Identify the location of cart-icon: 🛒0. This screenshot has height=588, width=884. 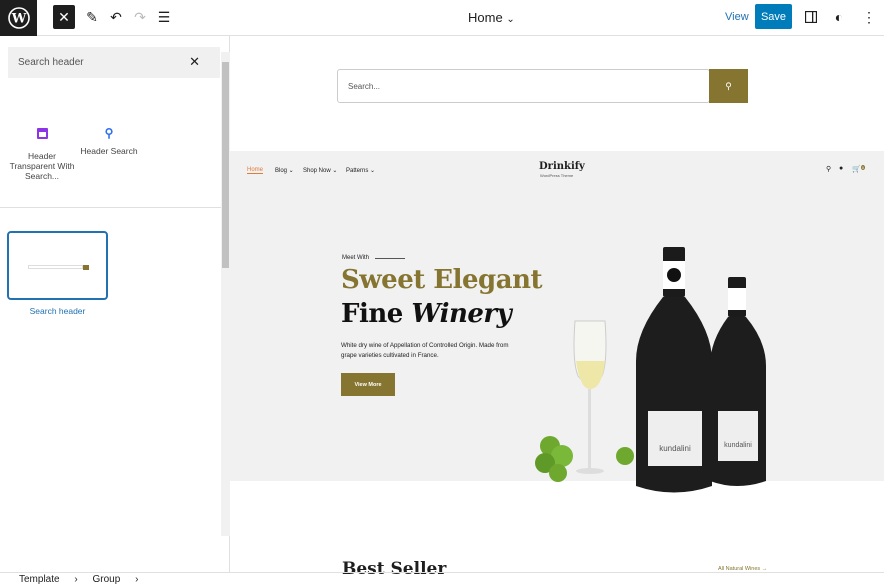
(858, 169).